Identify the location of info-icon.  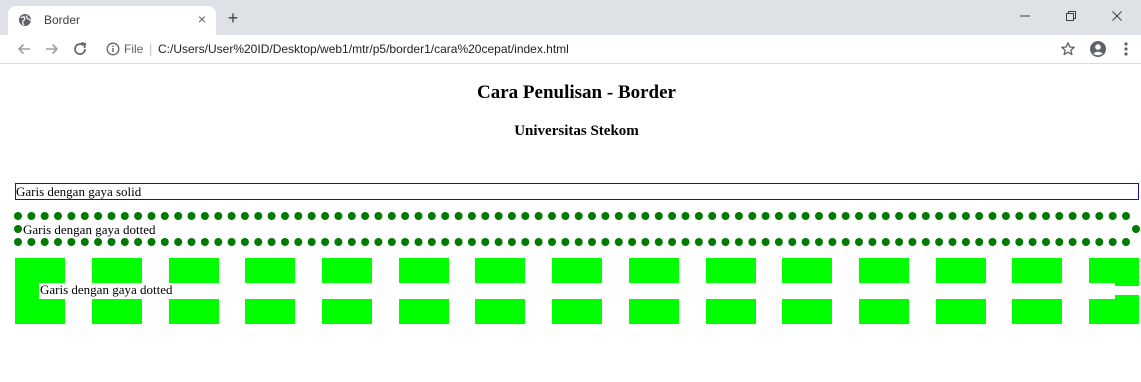
(113, 49).